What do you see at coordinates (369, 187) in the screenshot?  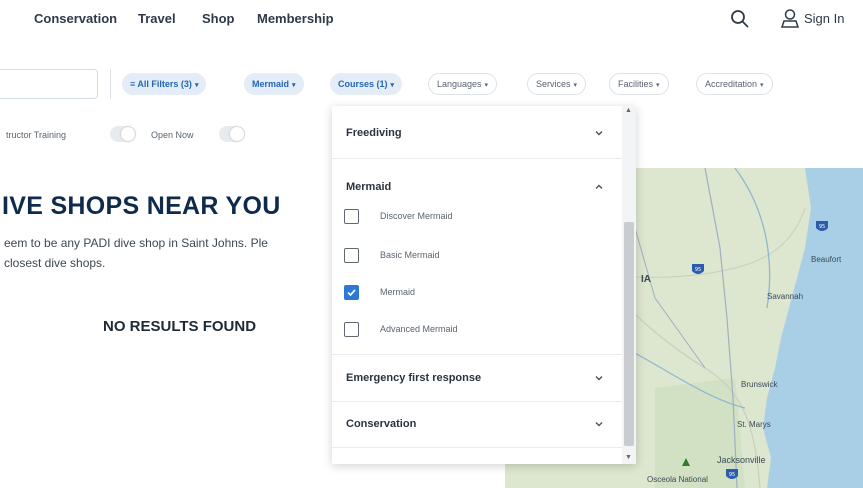 I see `section-title: Mermaid` at bounding box center [369, 187].